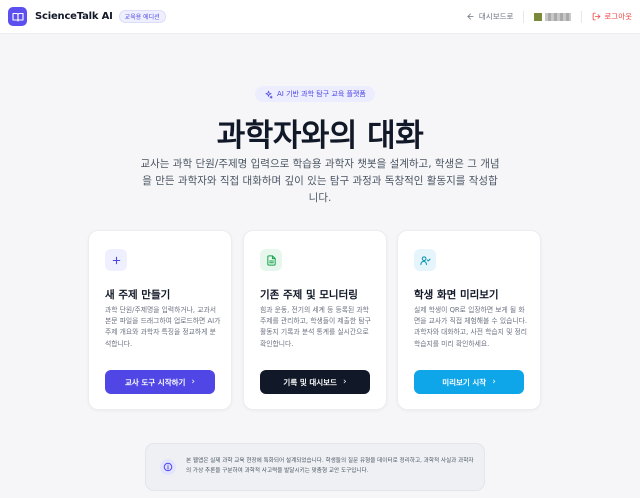 The height and width of the screenshot is (498, 640). I want to click on platform-badge-label: AI 기반 과학 탐구 교육 플랫폼, so click(321, 94).